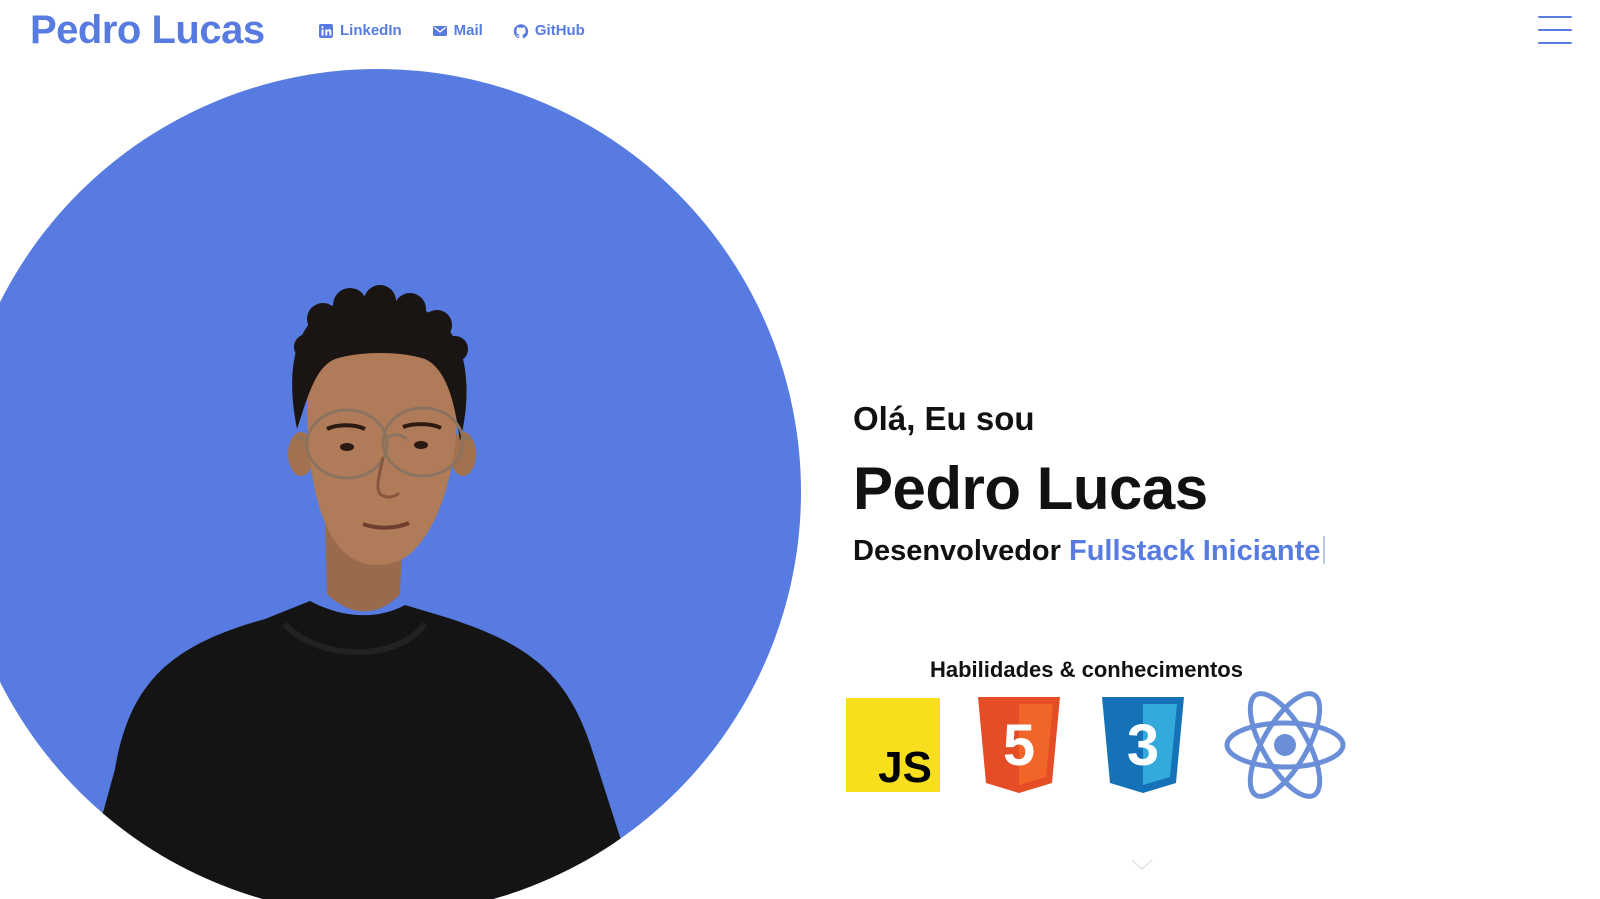 This screenshot has width=1600, height=899. Describe the element at coordinates (1285, 745) in the screenshot. I see `react-icon` at that location.